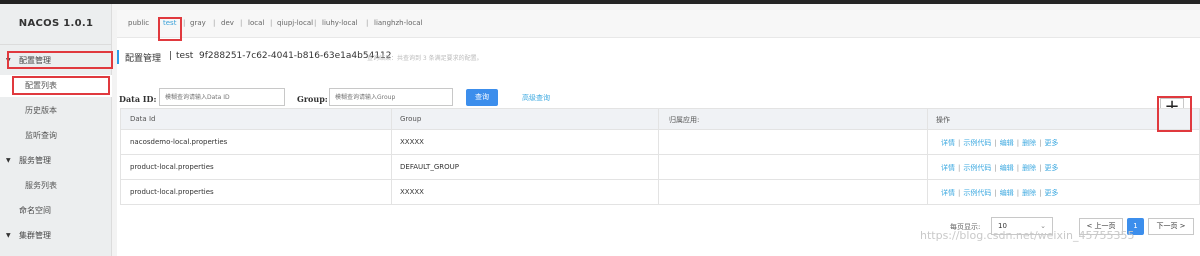  What do you see at coordinates (56, 61) in the screenshot?
I see `sidebar-item-config-management: ▼ 配置管理` at bounding box center [56, 61].